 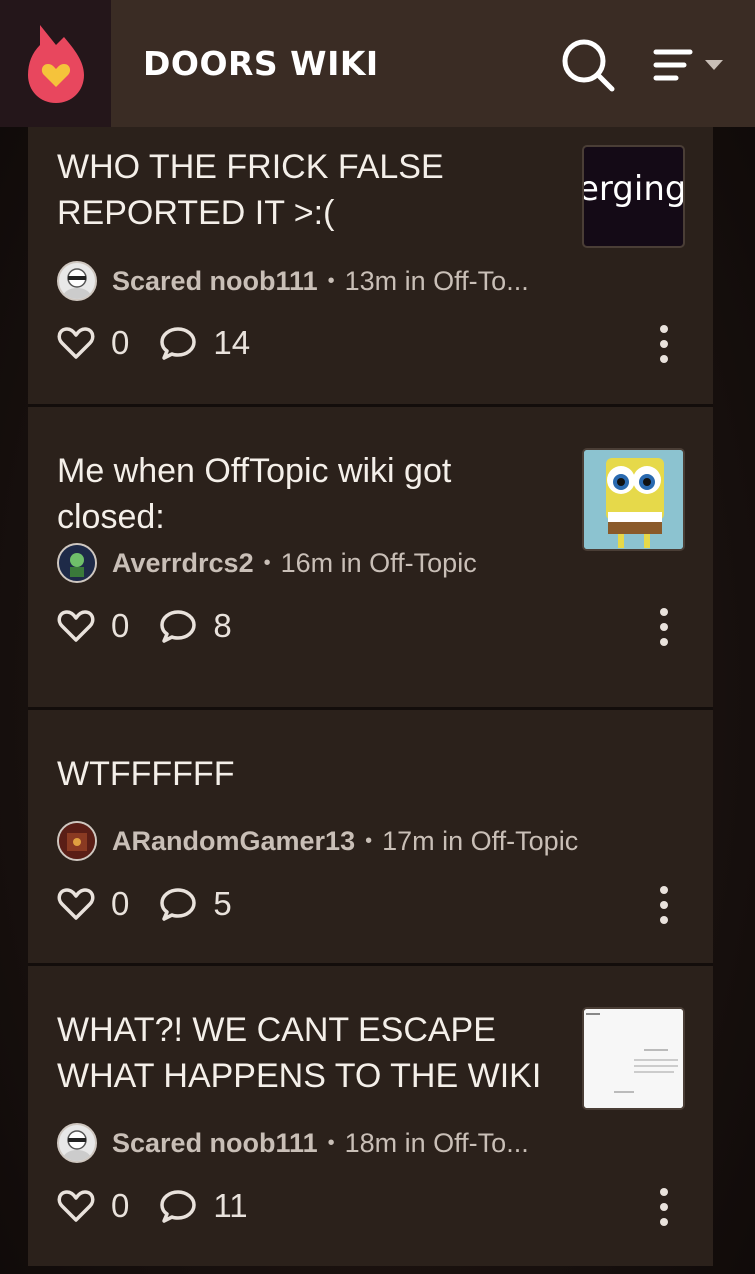 I want to click on fandom-logo, so click(x=55, y=63).